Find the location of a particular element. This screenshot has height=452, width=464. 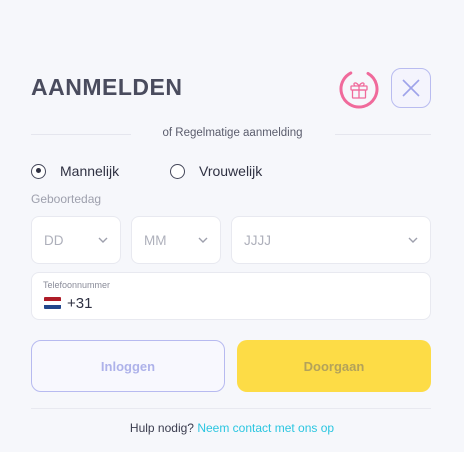

radio-unchecked-icon is located at coordinates (177, 171).